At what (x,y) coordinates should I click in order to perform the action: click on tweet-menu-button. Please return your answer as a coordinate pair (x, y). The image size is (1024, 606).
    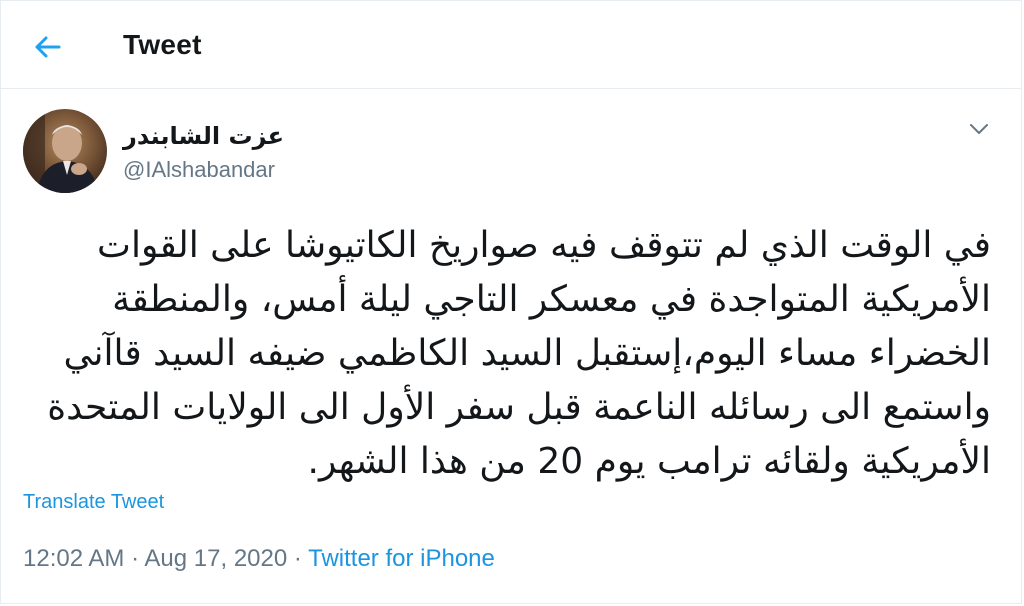
    Looking at the image, I should click on (979, 129).